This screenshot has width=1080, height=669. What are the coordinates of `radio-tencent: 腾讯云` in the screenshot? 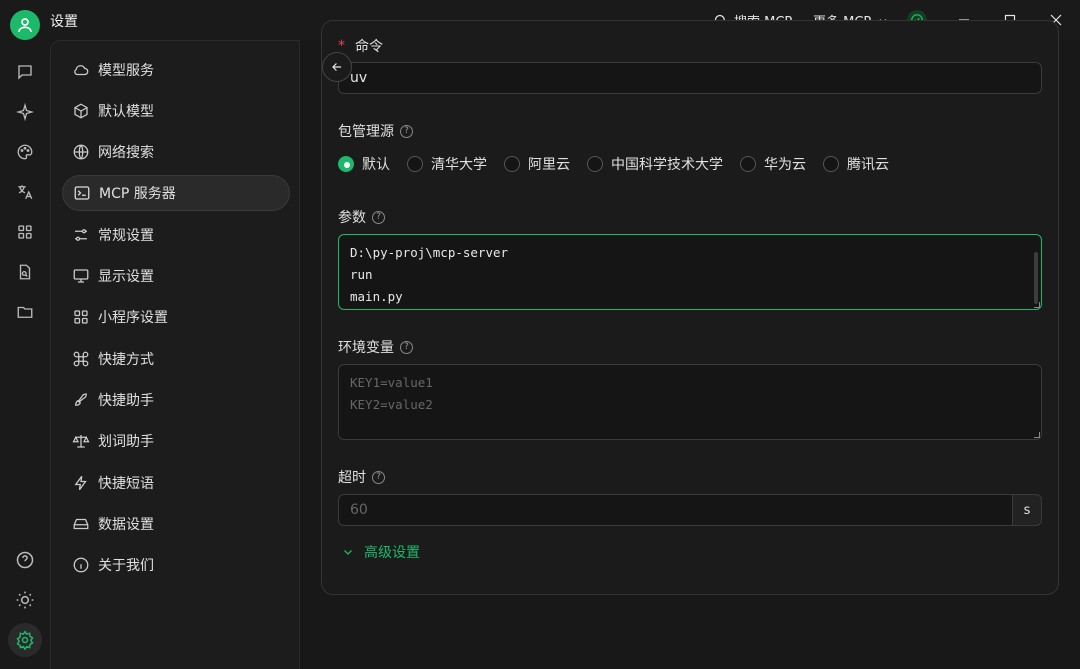 It's located at (856, 164).